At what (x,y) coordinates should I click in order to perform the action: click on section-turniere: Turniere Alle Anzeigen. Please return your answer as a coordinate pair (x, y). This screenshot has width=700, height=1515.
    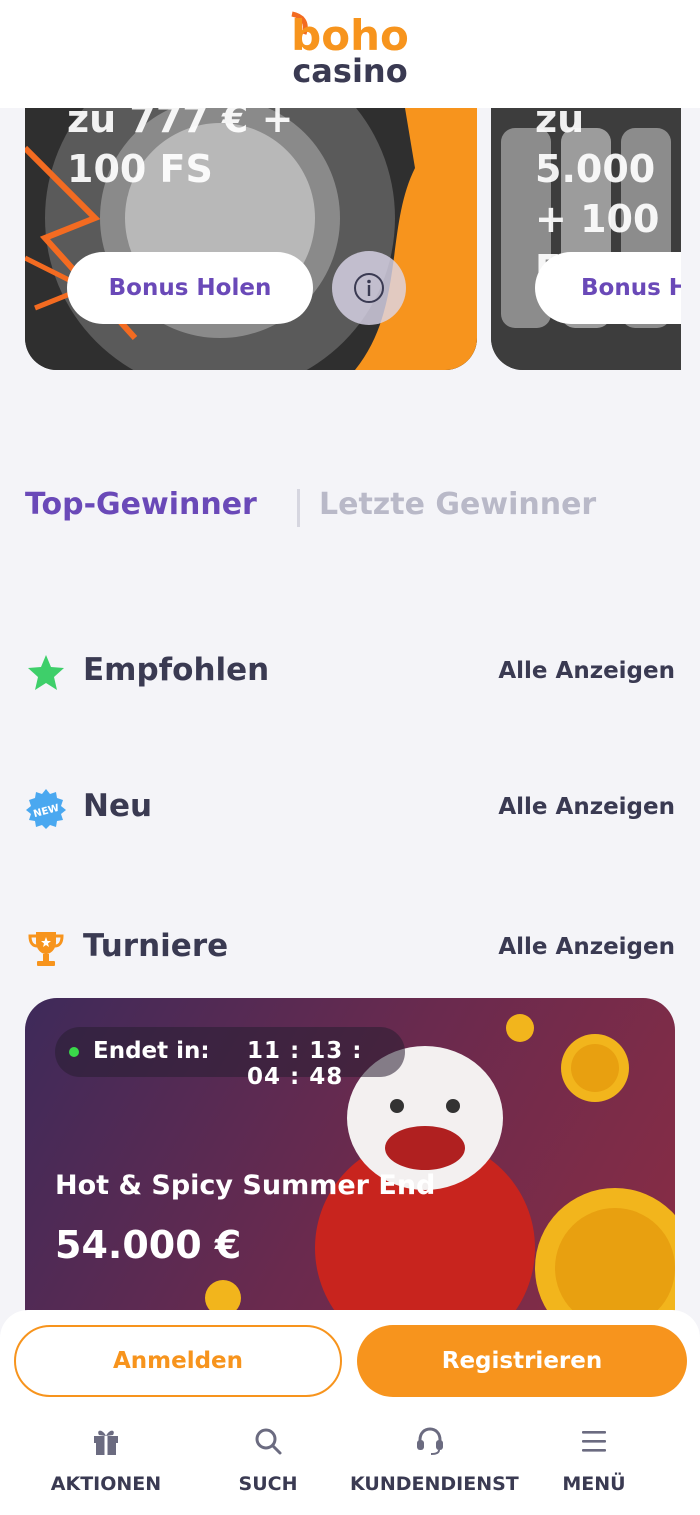
    Looking at the image, I should click on (350, 948).